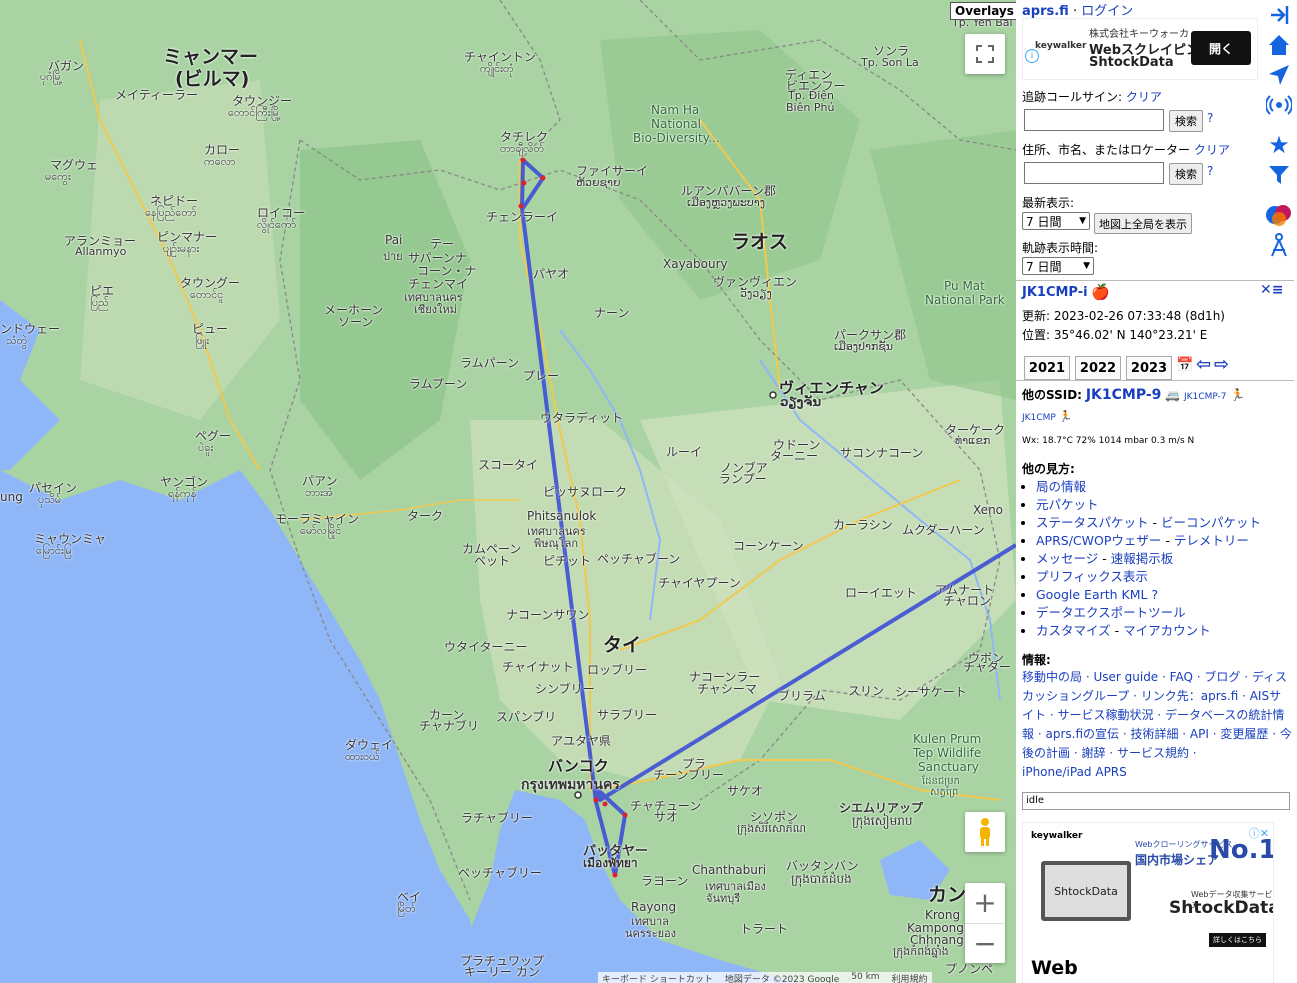  What do you see at coordinates (1279, 105) in the screenshot?
I see `broadcast-icon` at bounding box center [1279, 105].